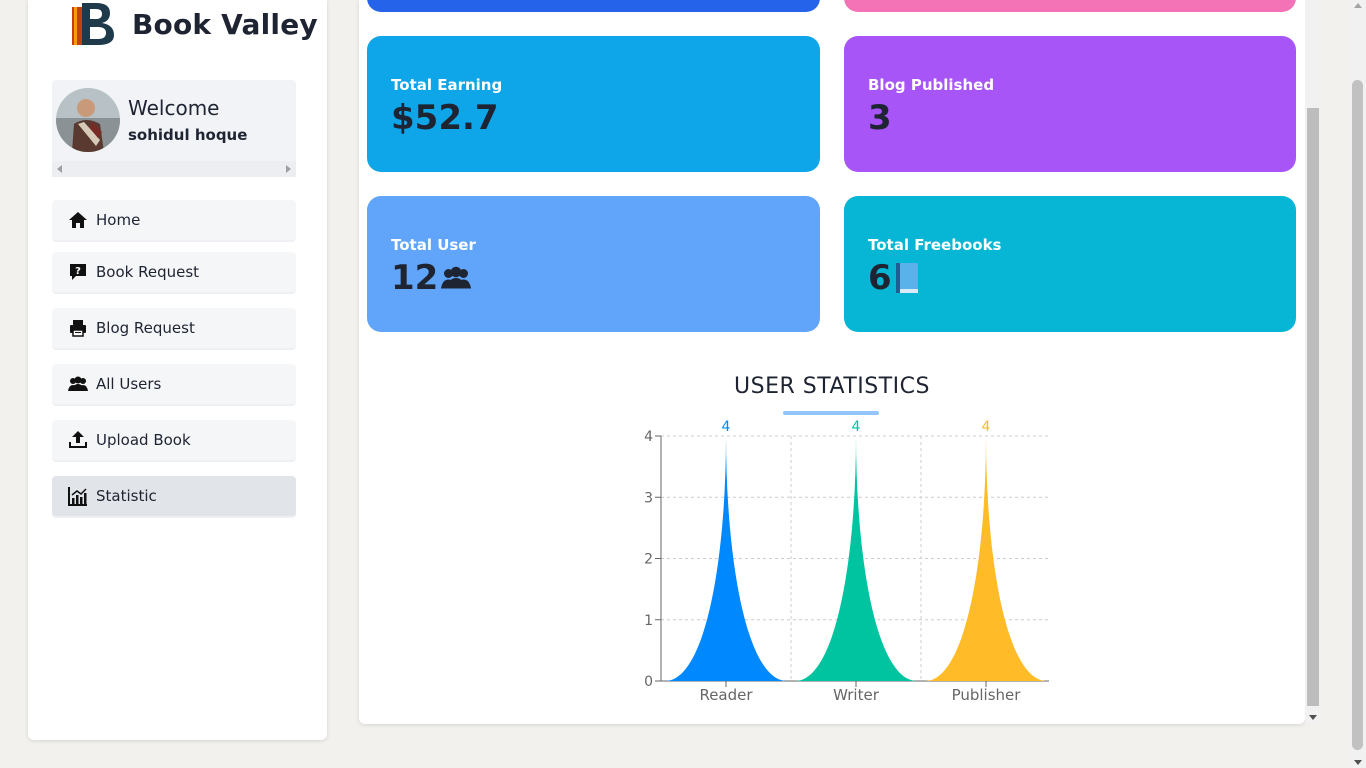 This screenshot has width=1366, height=768. What do you see at coordinates (648, 560) in the screenshot?
I see `y-tick-label: 2` at bounding box center [648, 560].